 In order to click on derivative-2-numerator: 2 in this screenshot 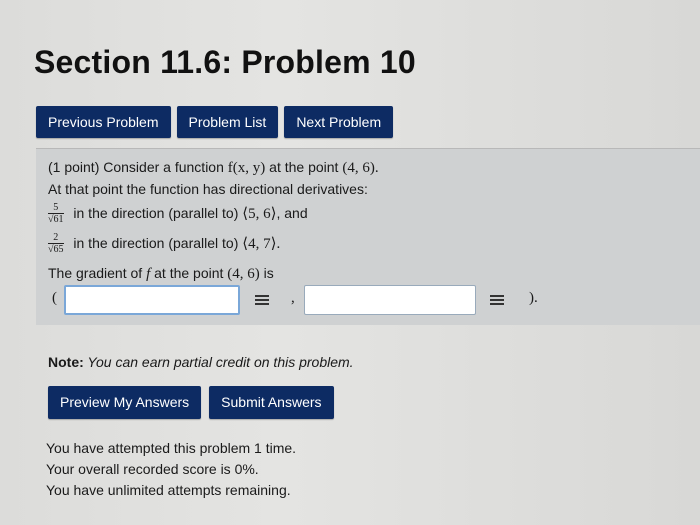, I will do `click(56, 238)`.